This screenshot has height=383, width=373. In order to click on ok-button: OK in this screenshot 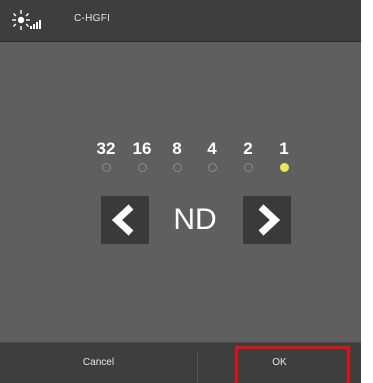, I will do `click(279, 363)`.